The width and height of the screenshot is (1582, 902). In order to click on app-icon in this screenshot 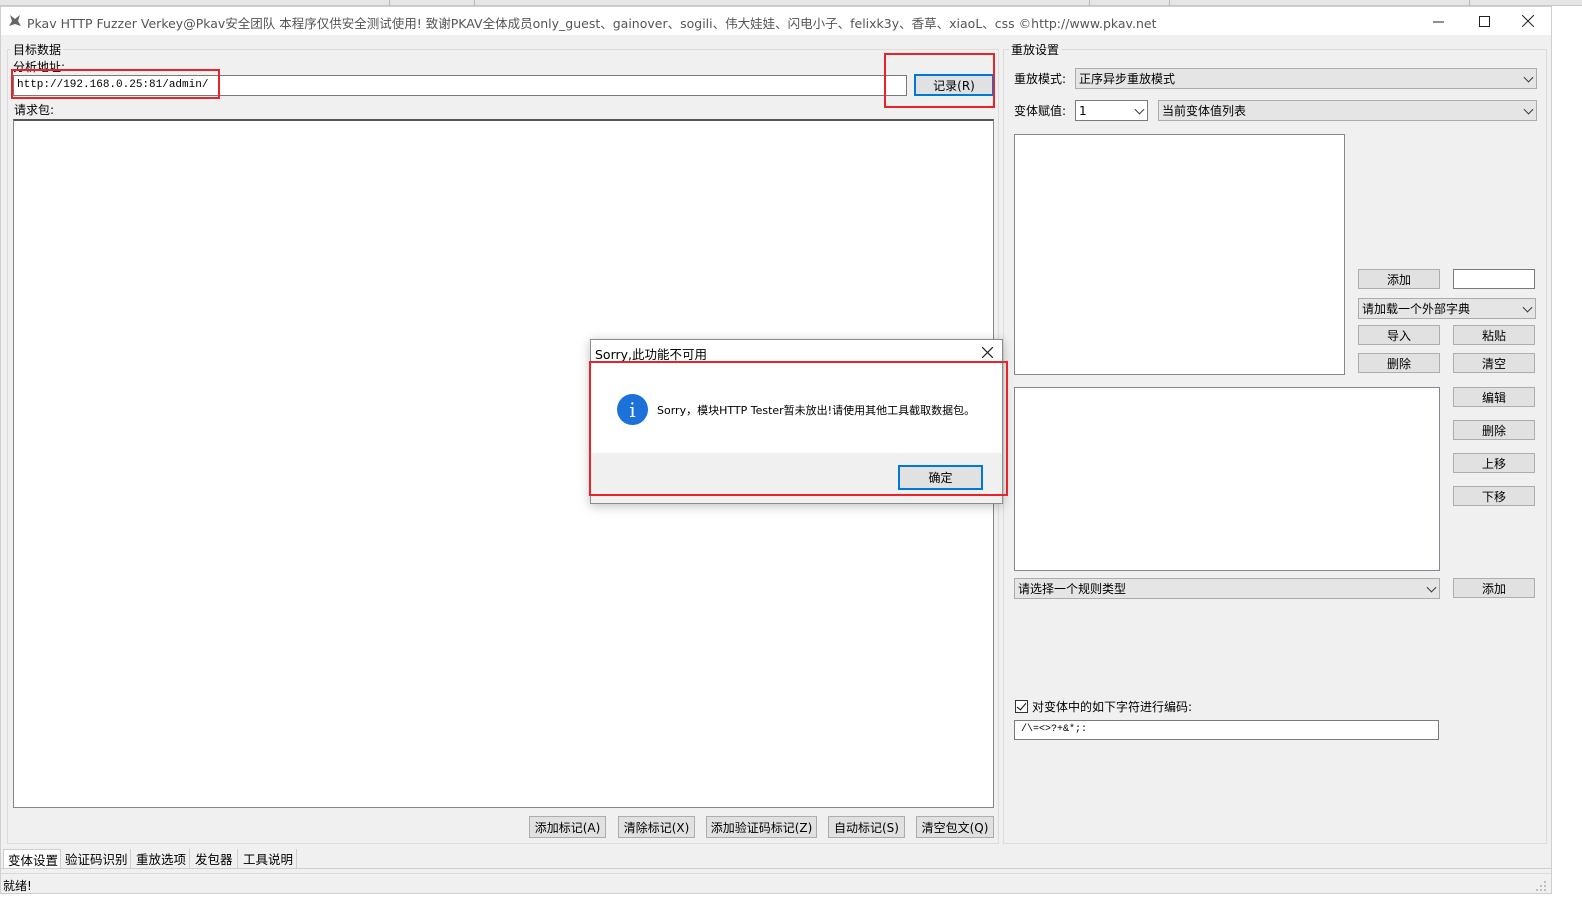, I will do `click(15, 20)`.